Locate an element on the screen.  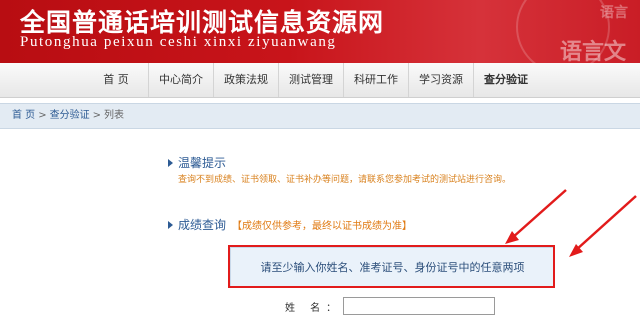
annotation-arrow-left is located at coordinates (539, 214).